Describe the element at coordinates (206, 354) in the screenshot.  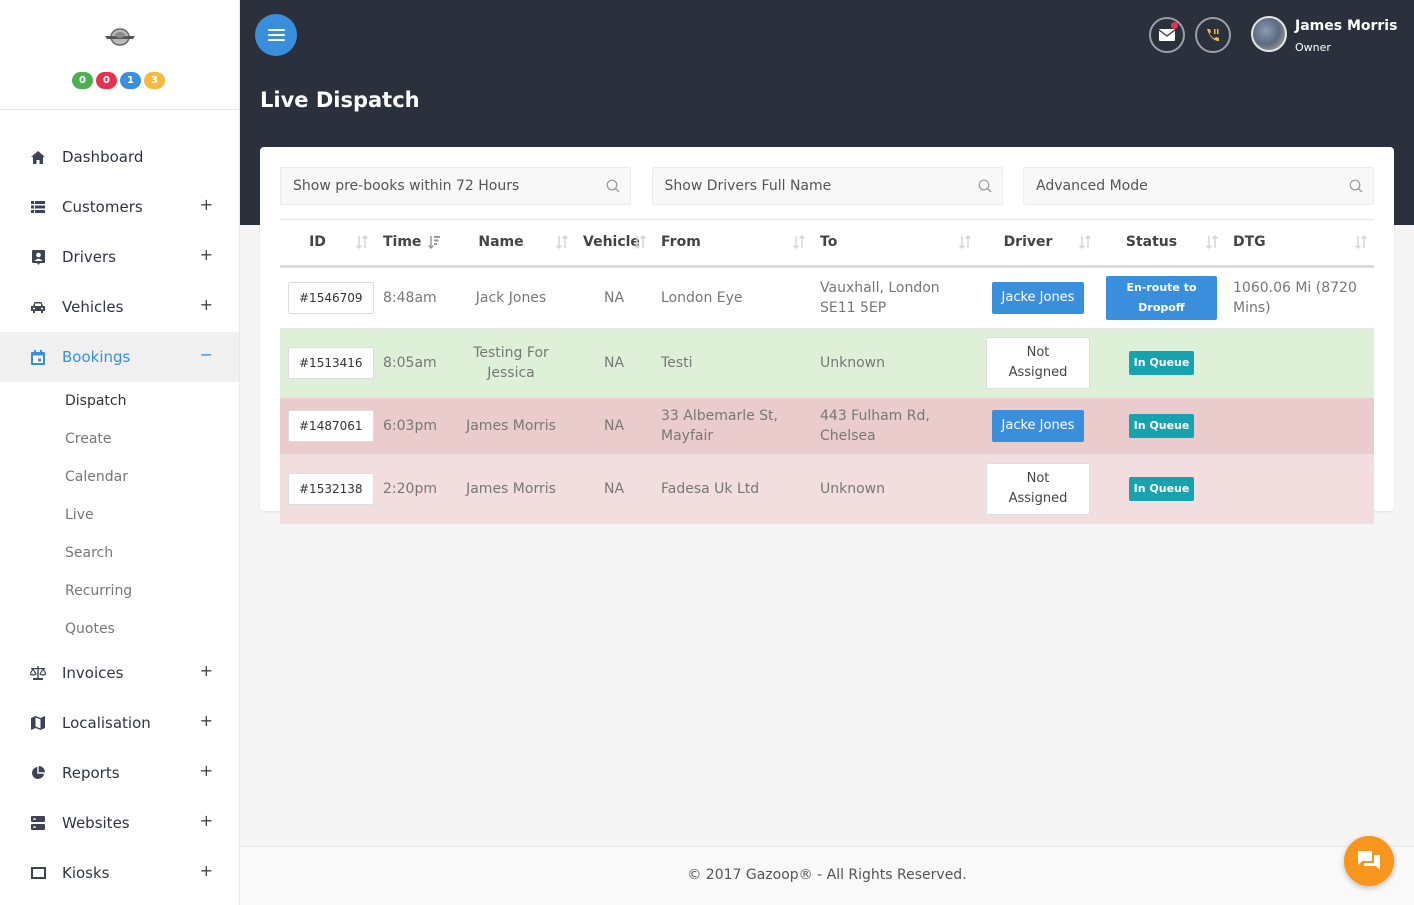
I see `collapse-icon: −` at that location.